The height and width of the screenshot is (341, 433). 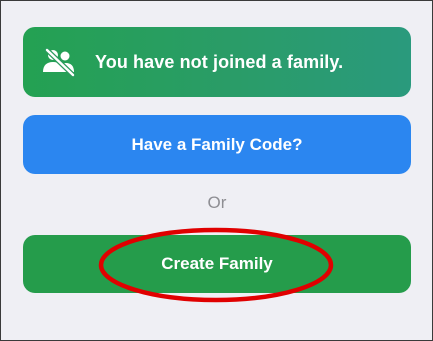 What do you see at coordinates (217, 202) in the screenshot?
I see `or-separator: Or` at bounding box center [217, 202].